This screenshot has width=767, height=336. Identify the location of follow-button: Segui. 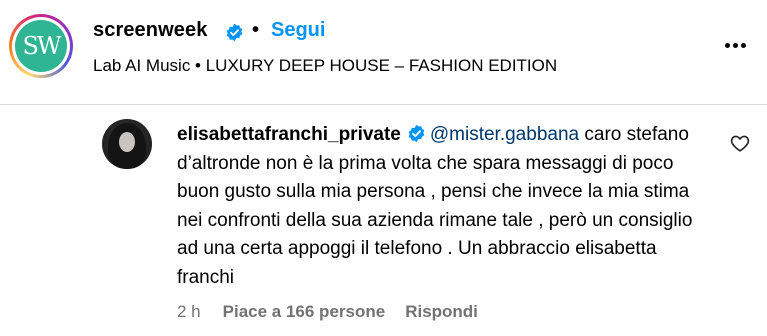
(298, 30).